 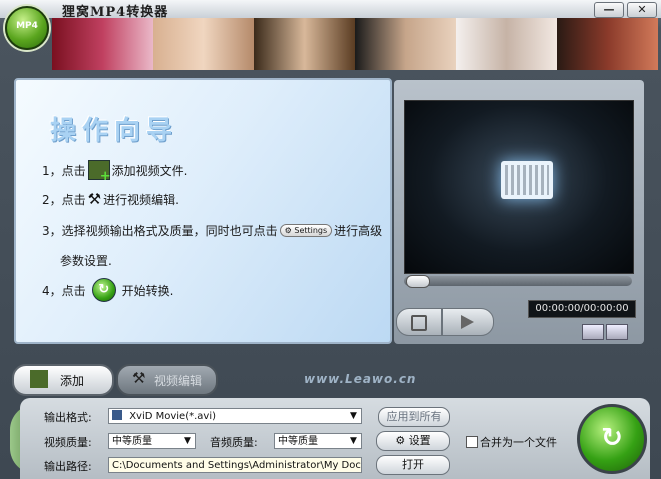 What do you see at coordinates (160, 231) in the screenshot?
I see `step-3-prefix: 3，选择视频输出格式及质量，同时也可点击` at bounding box center [160, 231].